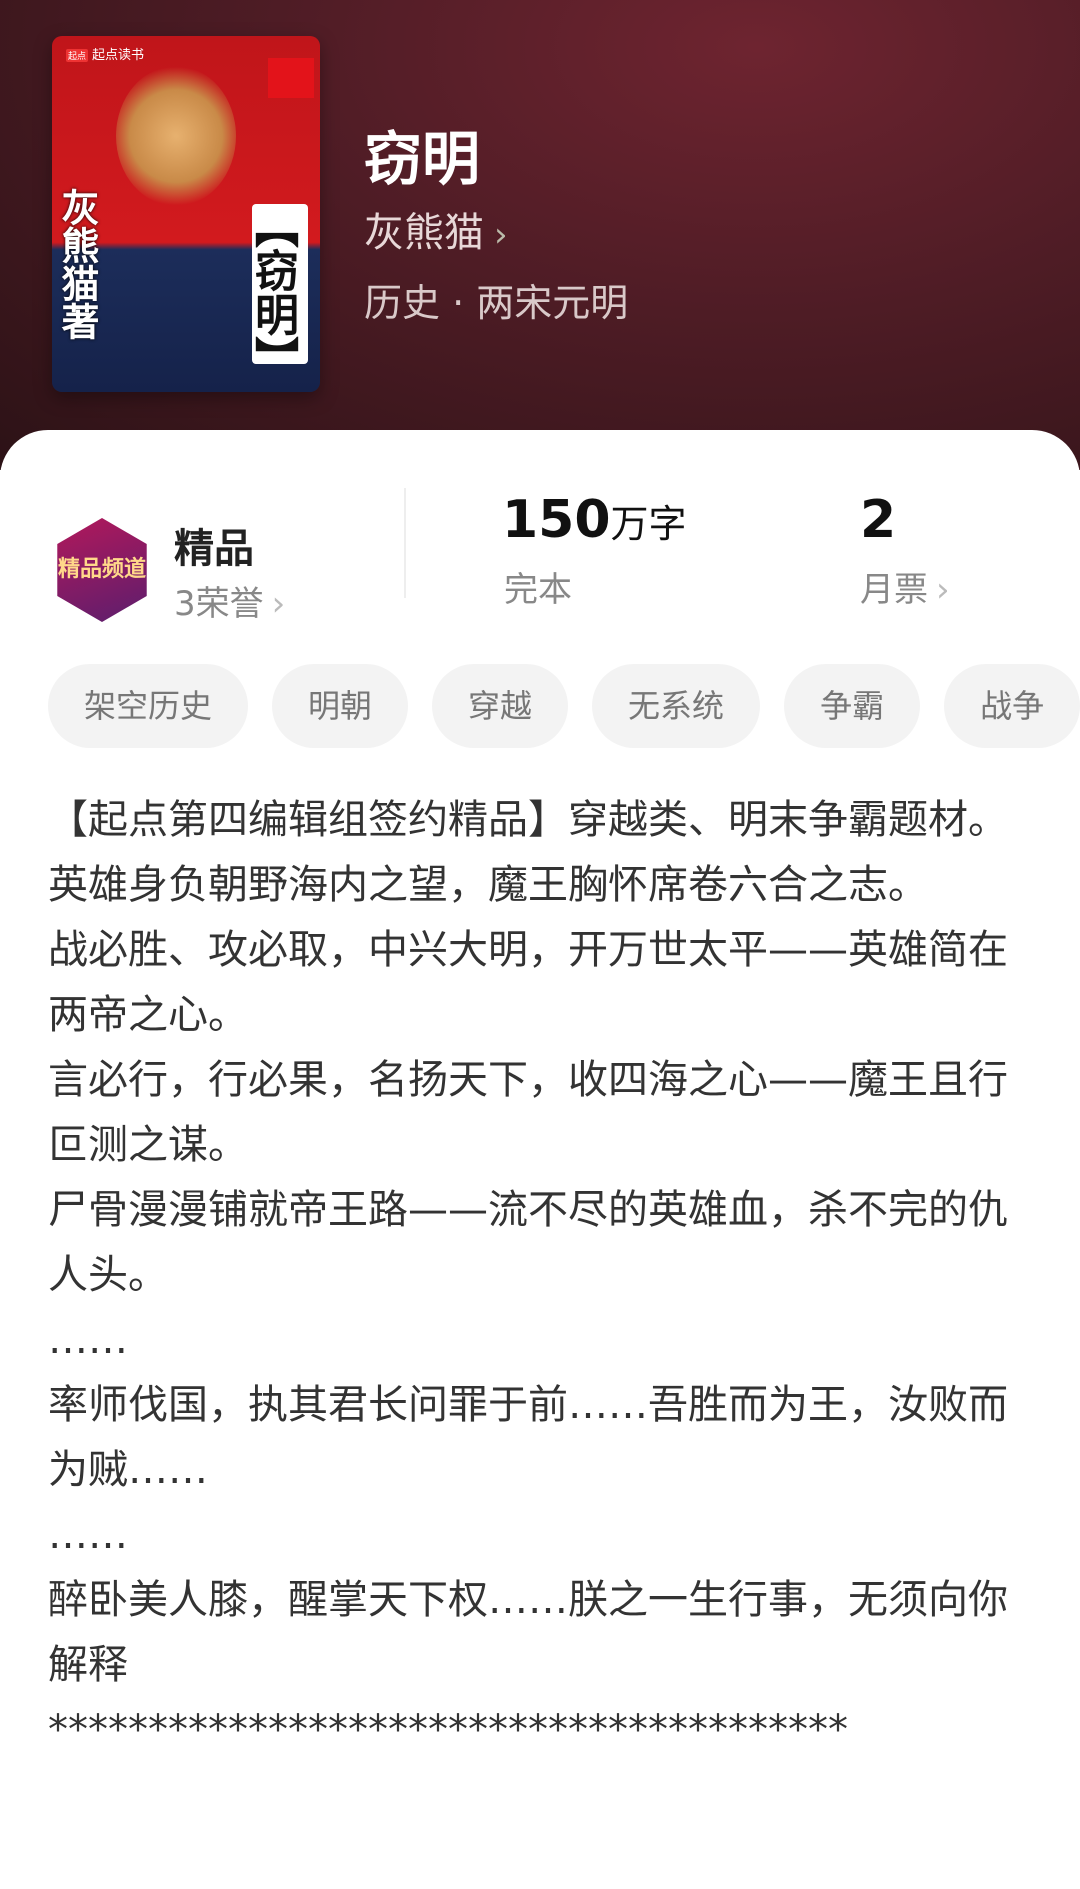 This screenshot has height=1889, width=1080. I want to click on author-link: 灰熊猫 ›, so click(436, 229).